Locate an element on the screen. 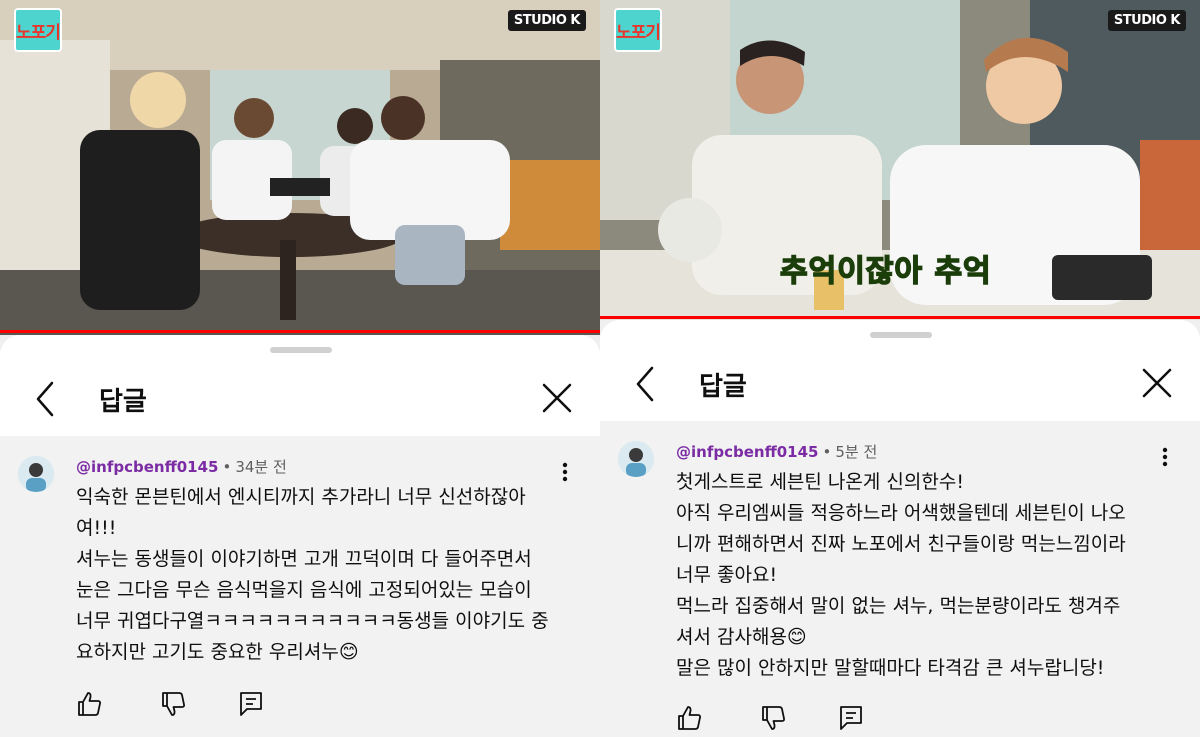  comment-line: 너무 귀엽다구열ㅋㅋㅋㅋㅋㅋㅋㅋㅋㅋㅋ동생들 이야기도 중 is located at coordinates (312, 621).